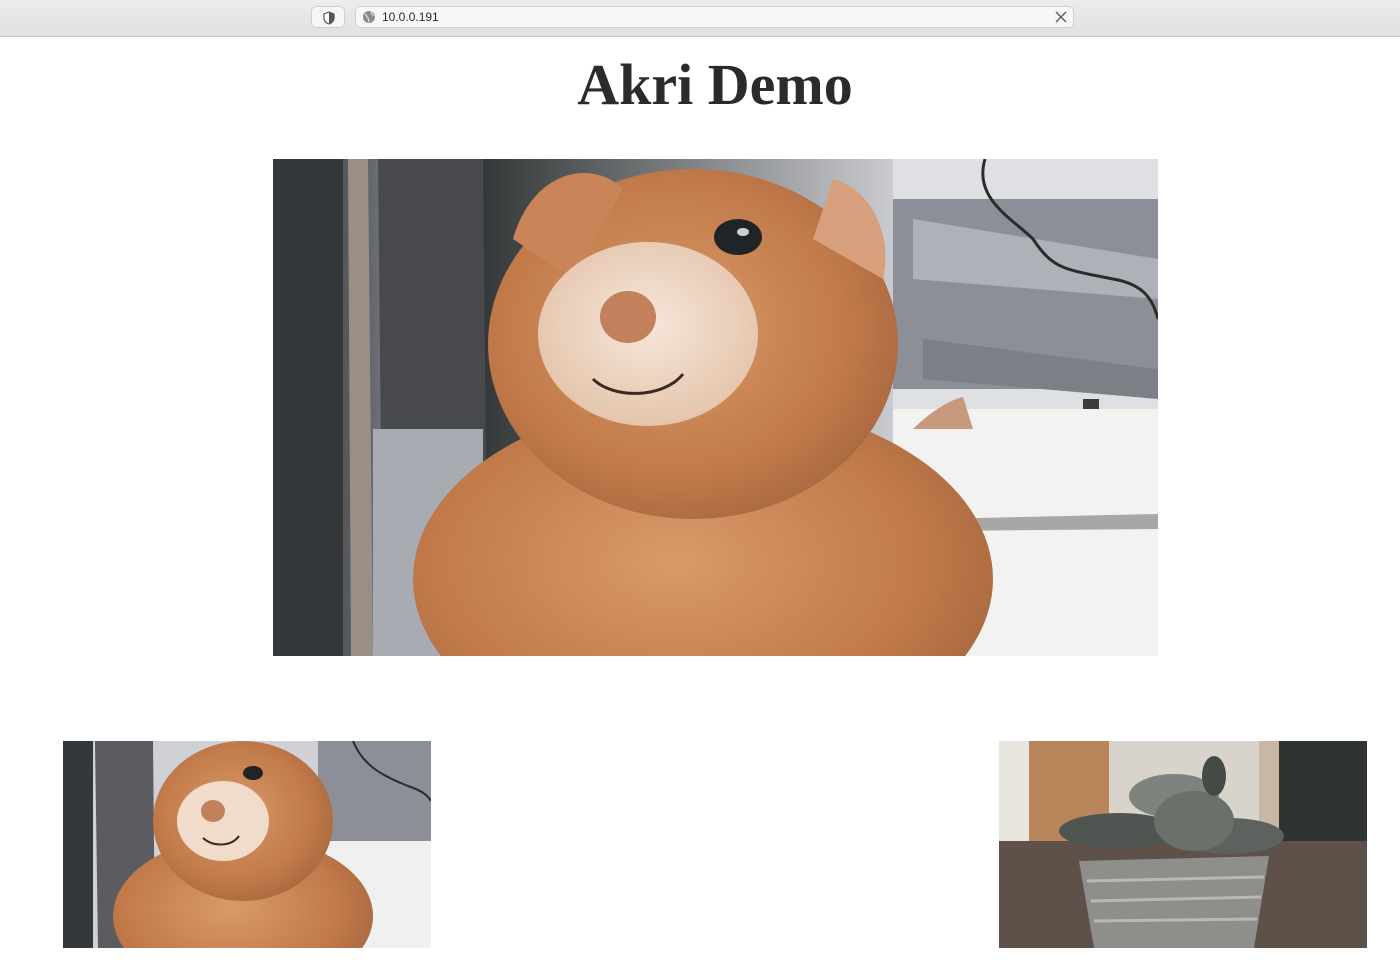 Image resolution: width=1400 pixels, height=960 pixels. I want to click on page-title: Akri Demo, so click(715, 84).